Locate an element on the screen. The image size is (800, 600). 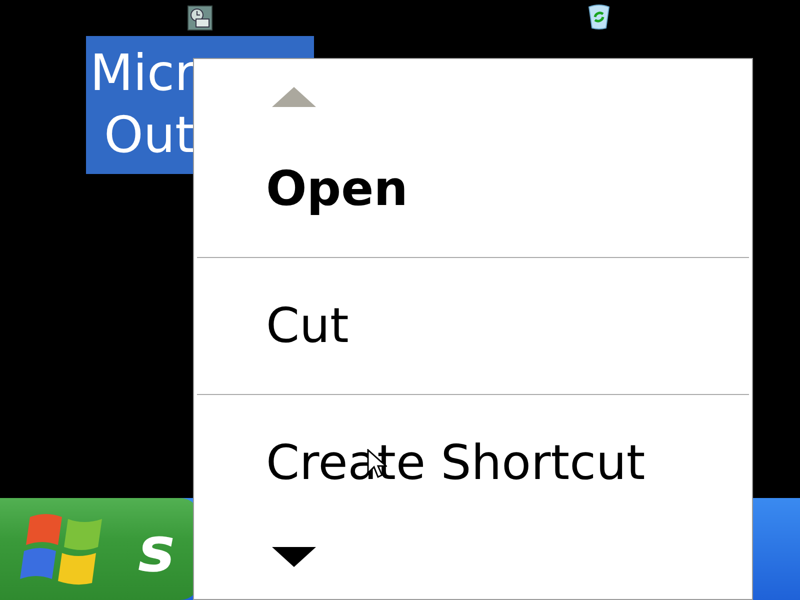
scroll-down-arrow-icon is located at coordinates (294, 557).